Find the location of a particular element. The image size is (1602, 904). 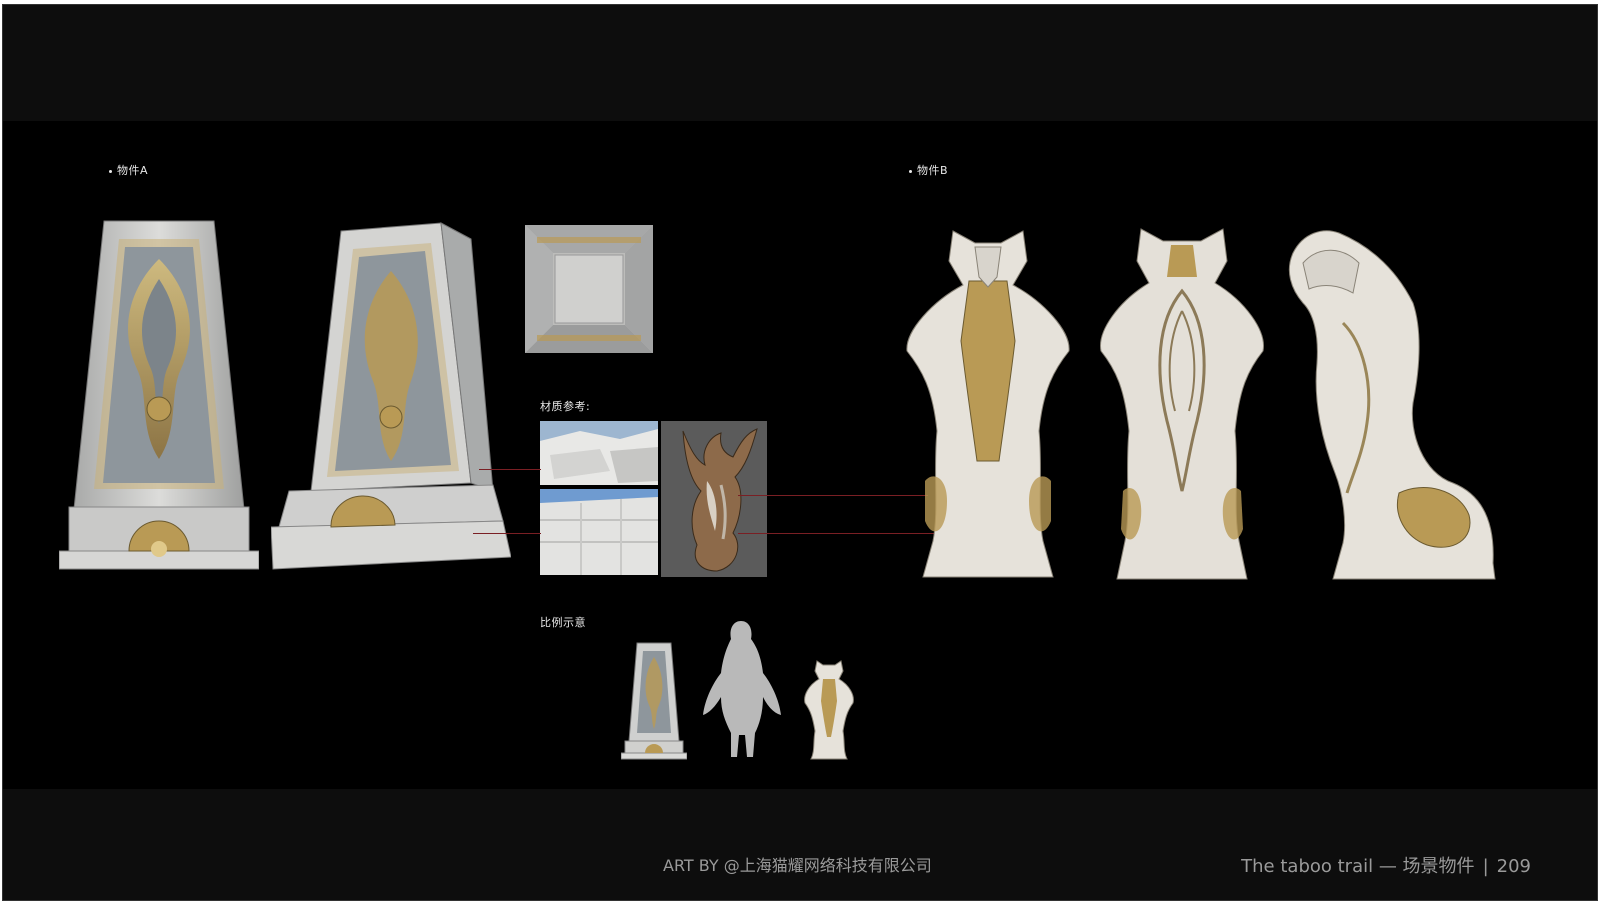

top-band is located at coordinates (800, 63).